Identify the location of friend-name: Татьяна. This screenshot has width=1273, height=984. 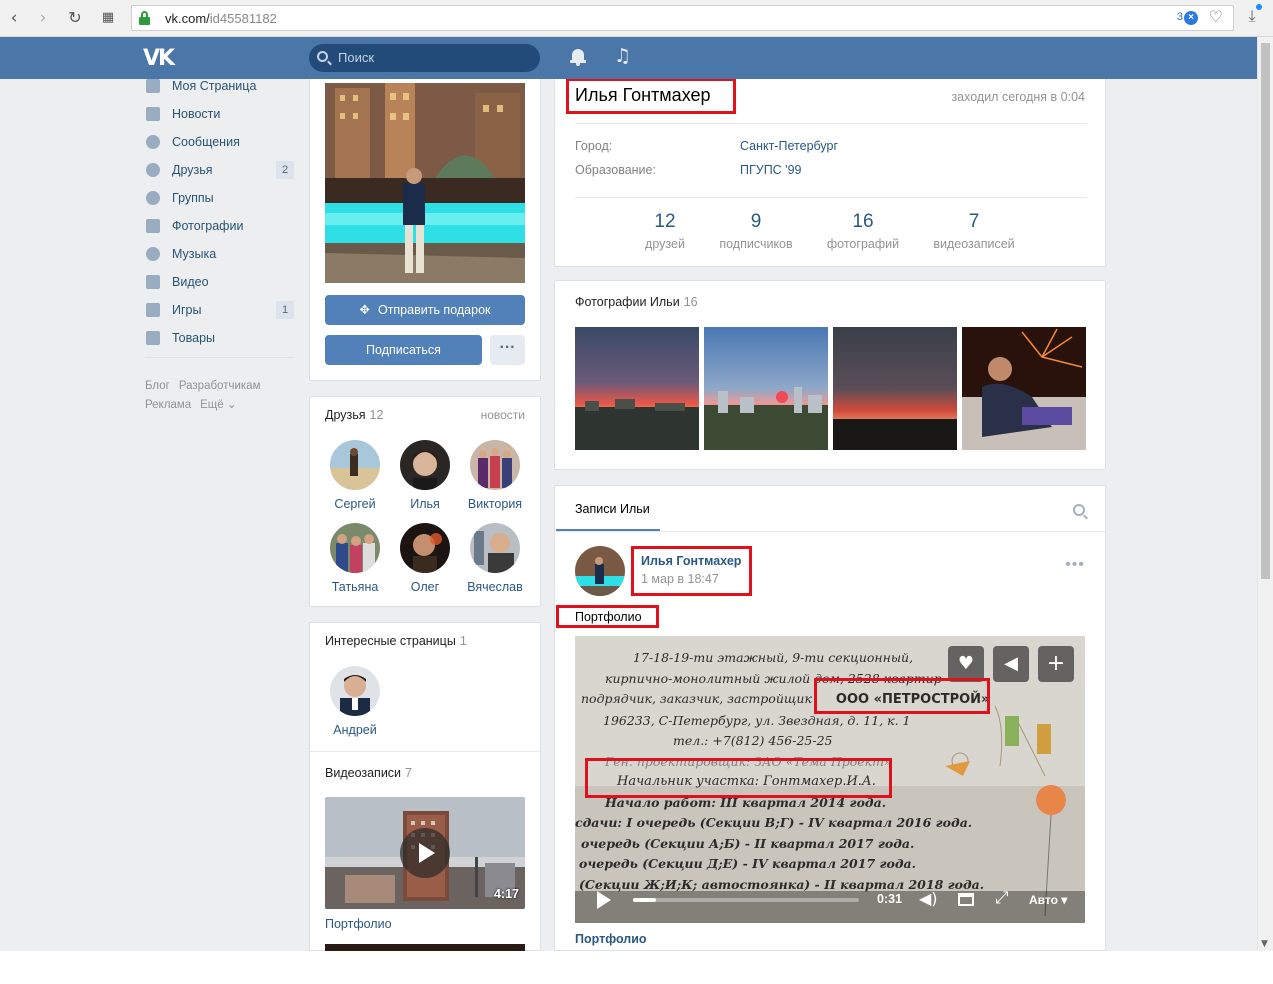
(355, 587).